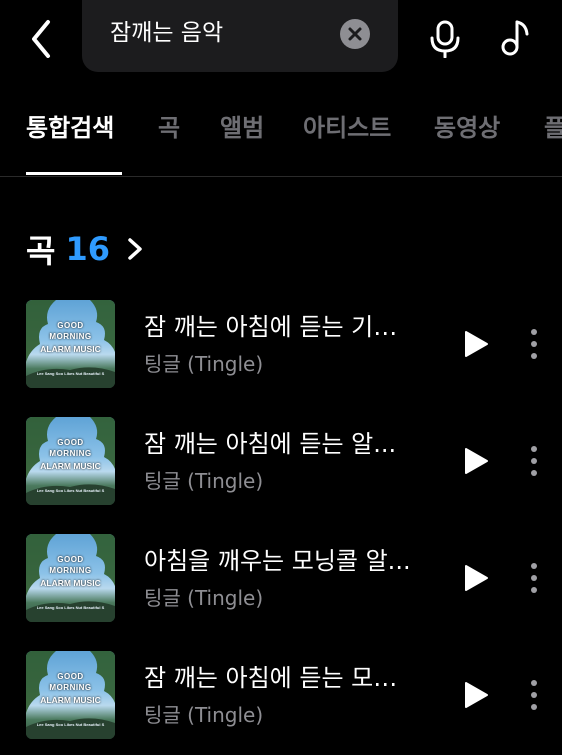  What do you see at coordinates (169, 128) in the screenshot?
I see `tab-songs: 곡` at bounding box center [169, 128].